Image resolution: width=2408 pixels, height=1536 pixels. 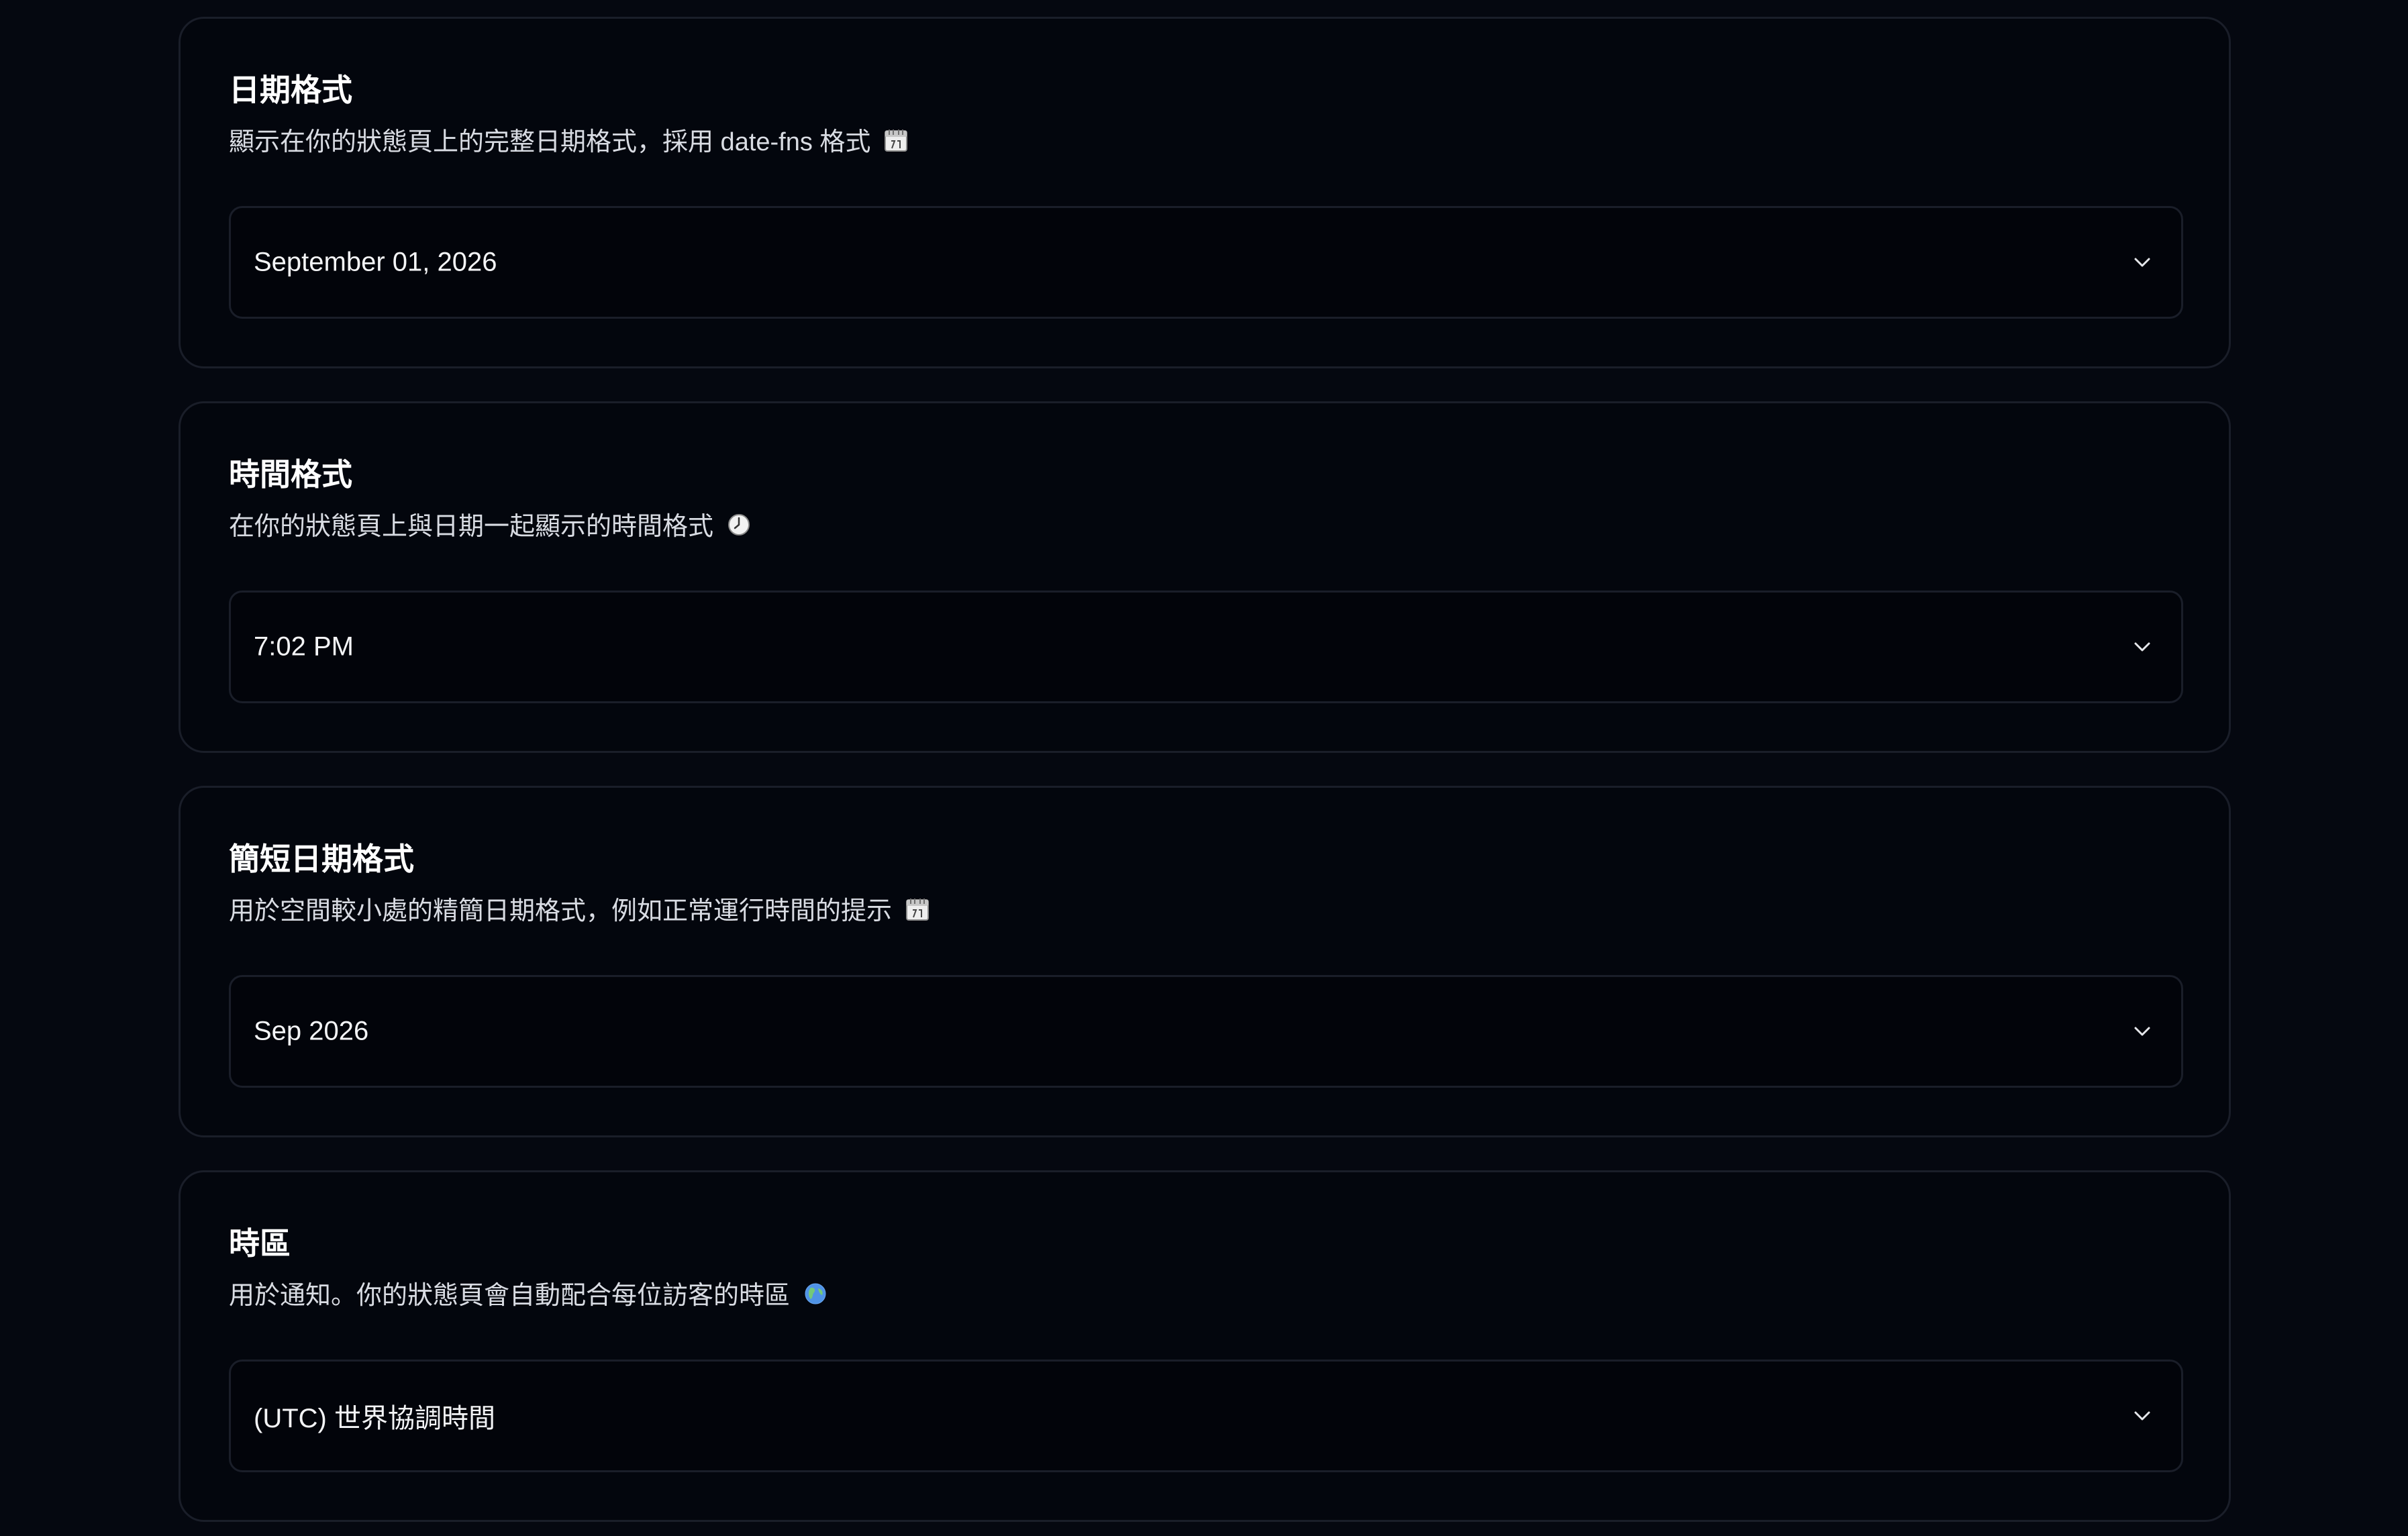 What do you see at coordinates (375, 1418) in the screenshot?
I see `timezone-selected-value: (UTC) 世界協調時間` at bounding box center [375, 1418].